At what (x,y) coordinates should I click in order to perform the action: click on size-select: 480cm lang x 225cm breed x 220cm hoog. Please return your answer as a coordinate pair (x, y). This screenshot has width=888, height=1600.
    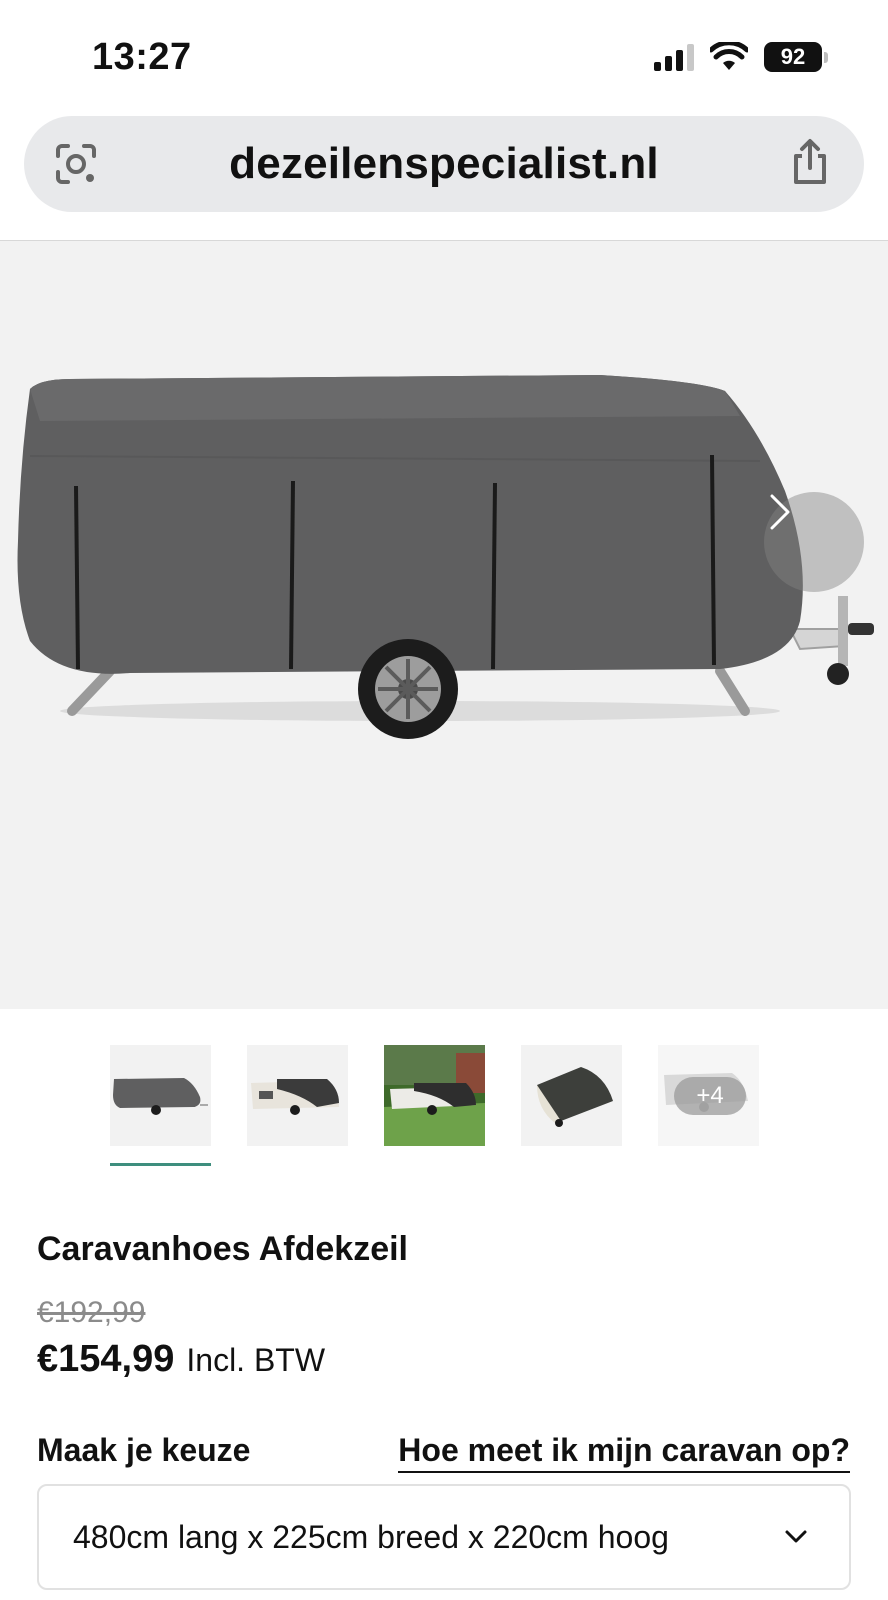
    Looking at the image, I should click on (444, 1537).